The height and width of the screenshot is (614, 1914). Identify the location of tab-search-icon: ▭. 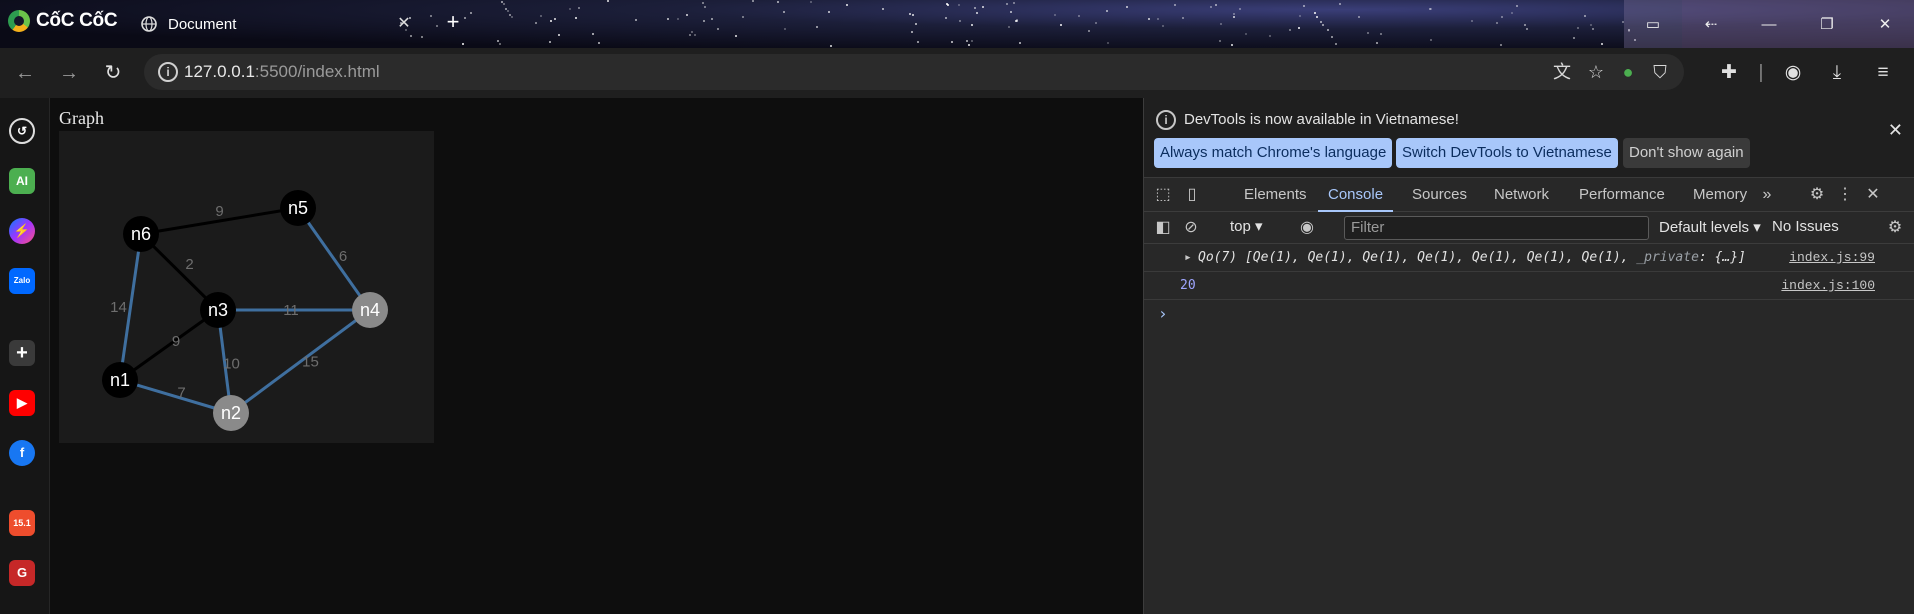
(1653, 24).